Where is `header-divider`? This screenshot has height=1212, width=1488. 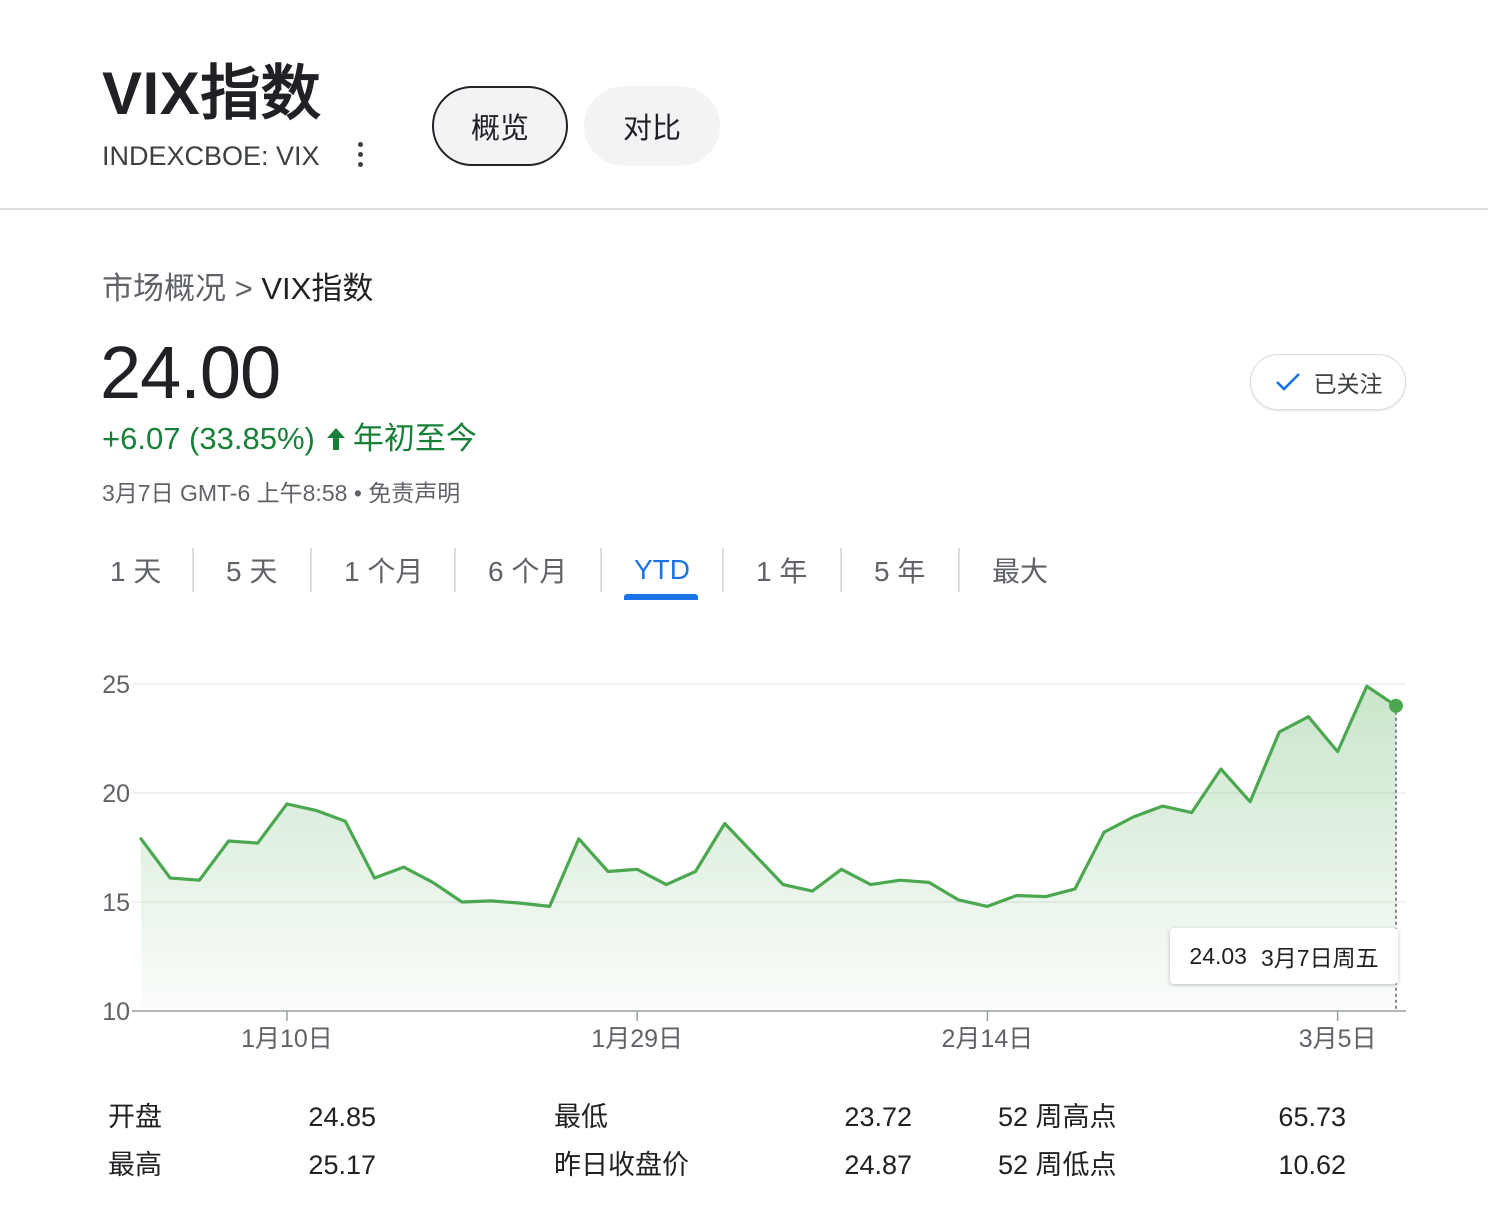 header-divider is located at coordinates (744, 209).